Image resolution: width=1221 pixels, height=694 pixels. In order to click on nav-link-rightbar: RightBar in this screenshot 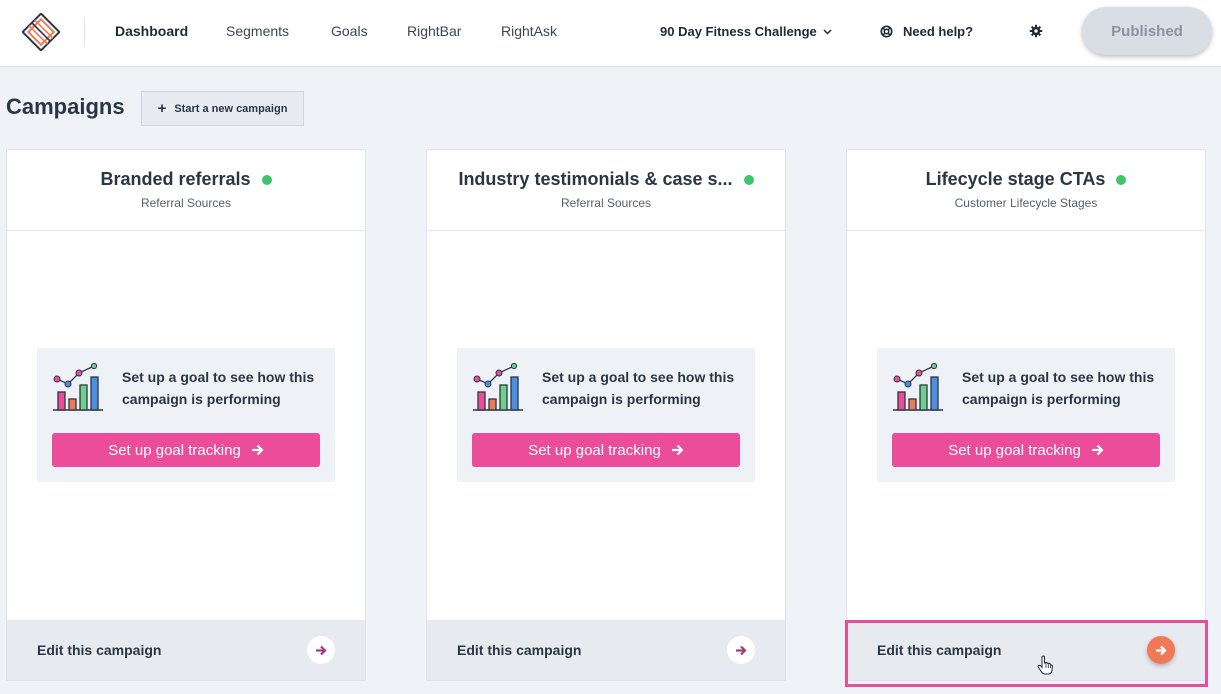, I will do `click(434, 31)`.